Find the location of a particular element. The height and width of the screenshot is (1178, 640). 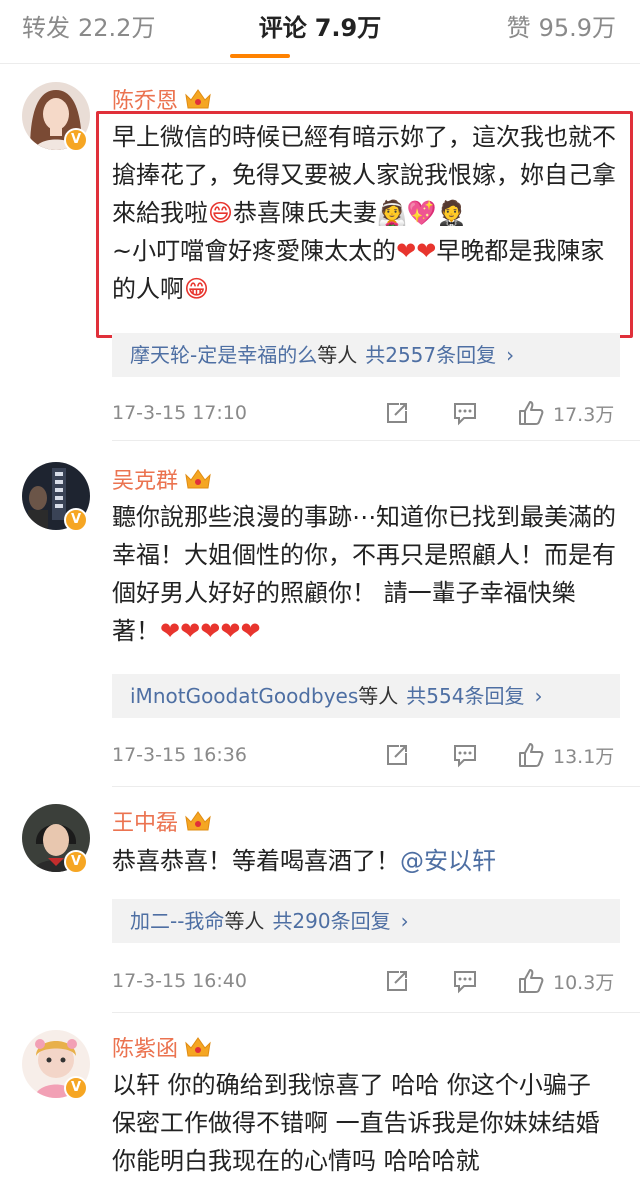

comment-author-row: 王中磊 is located at coordinates (162, 821).